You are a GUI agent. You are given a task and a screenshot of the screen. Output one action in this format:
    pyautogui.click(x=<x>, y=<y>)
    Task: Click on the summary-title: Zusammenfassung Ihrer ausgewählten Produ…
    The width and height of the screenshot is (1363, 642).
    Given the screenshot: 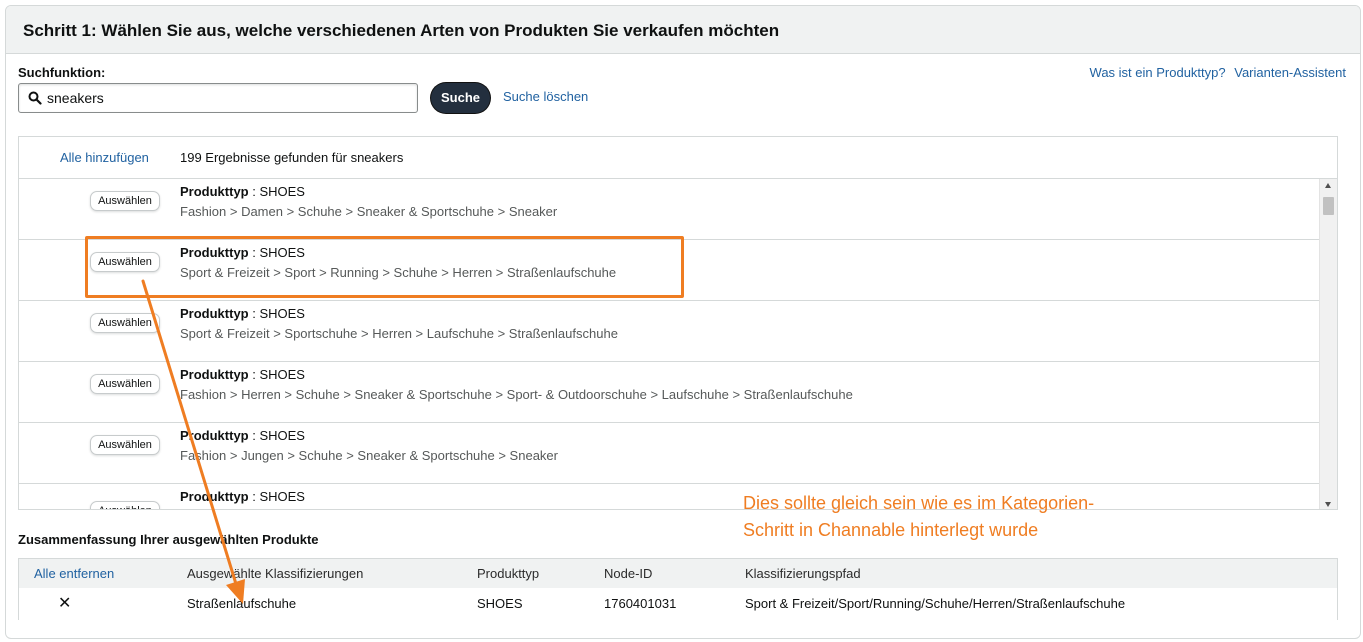 What is the action you would take?
    pyautogui.click(x=168, y=539)
    